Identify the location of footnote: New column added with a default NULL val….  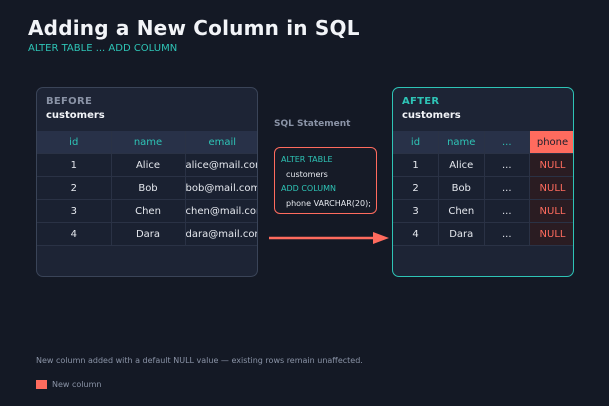
(199, 360).